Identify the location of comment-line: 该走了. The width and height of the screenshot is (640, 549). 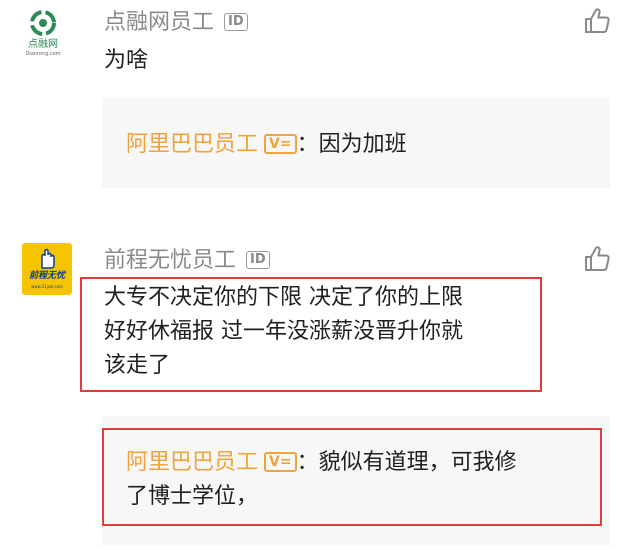
(137, 365).